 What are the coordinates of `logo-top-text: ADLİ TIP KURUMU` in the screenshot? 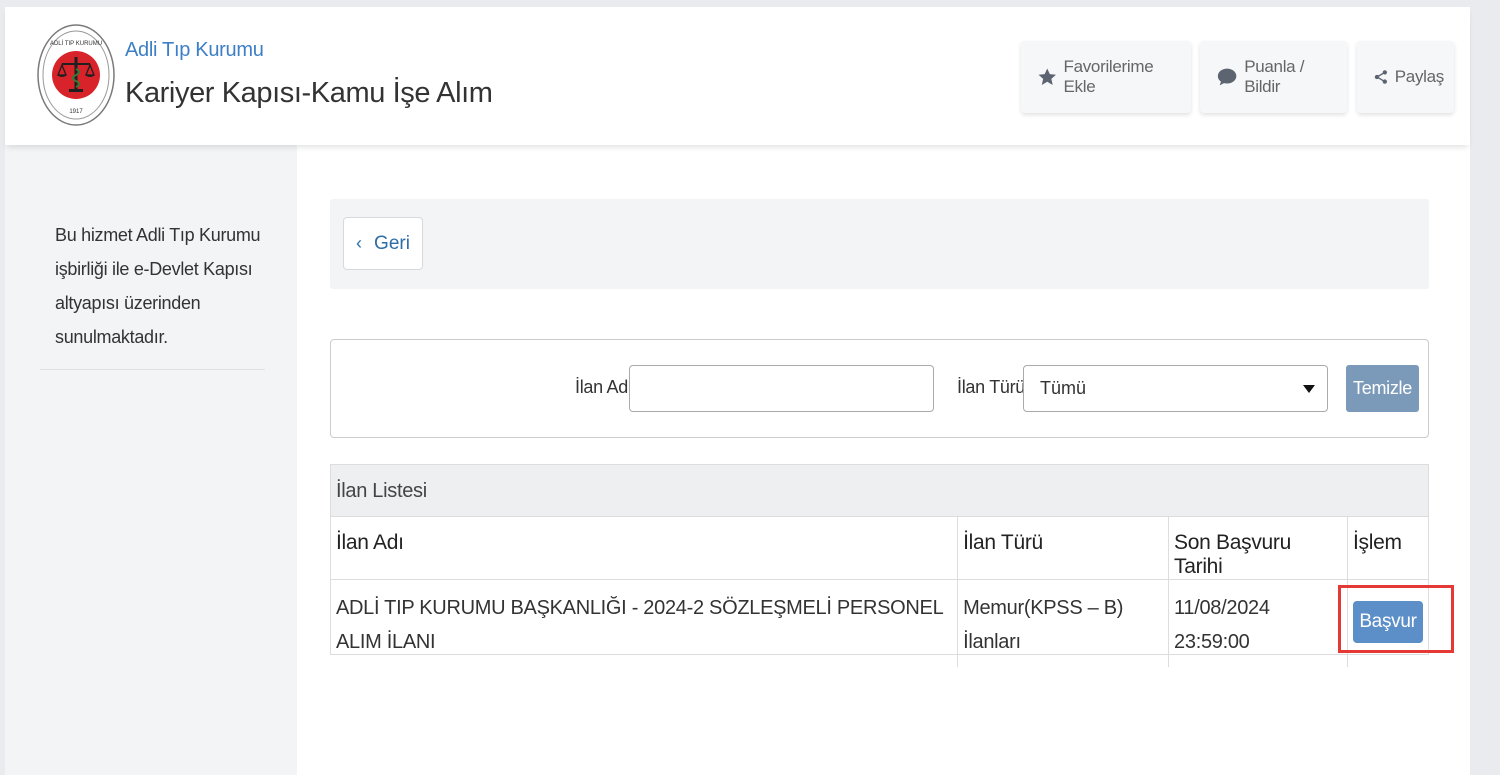 It's located at (76, 43).